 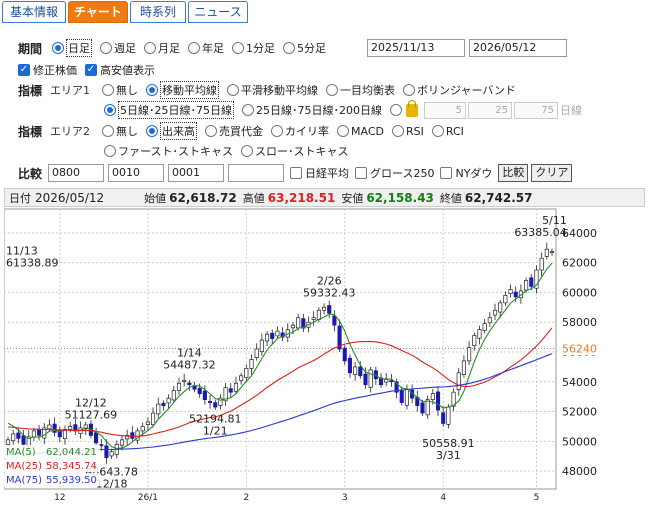 What do you see at coordinates (416, 48) in the screenshot?
I see `start-date-input: 2025/11/13` at bounding box center [416, 48].